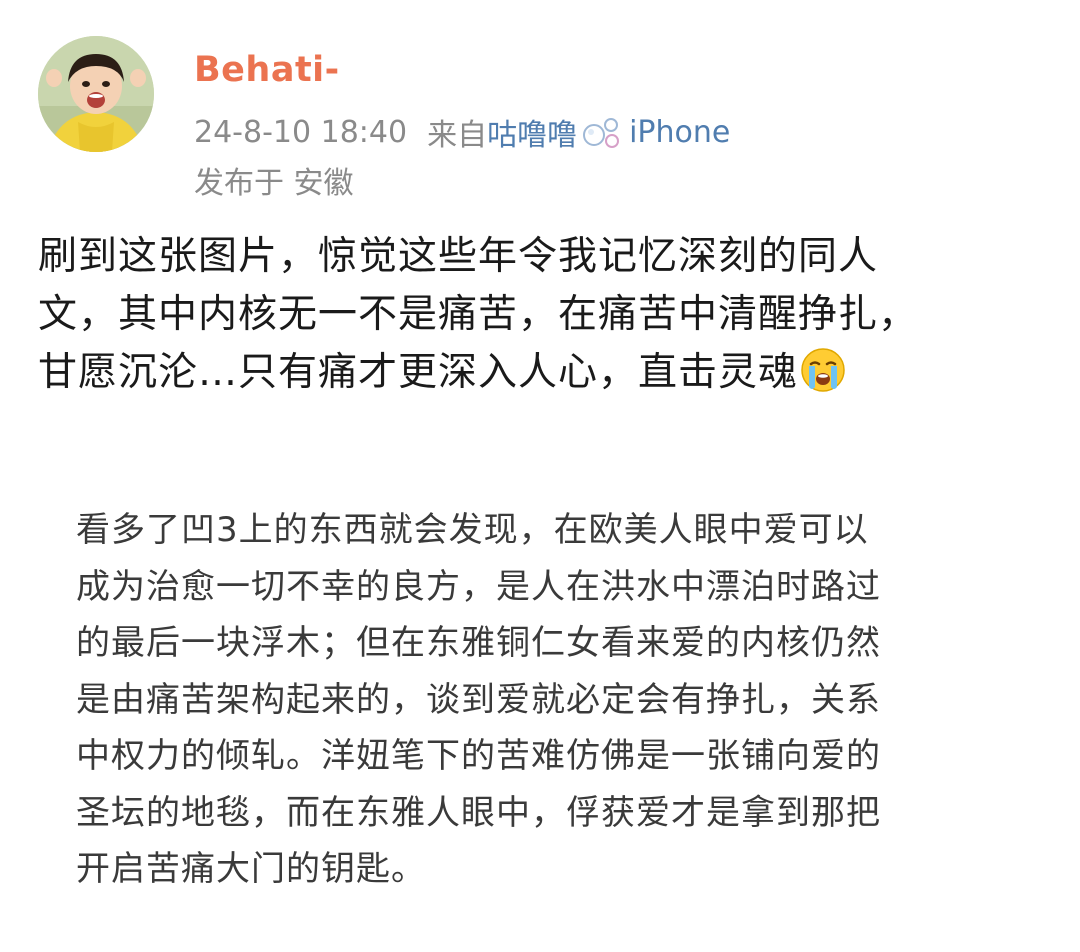 Image resolution: width=1080 pixels, height=952 pixels. I want to click on post-body-line-text: 甘愿沉沦…只有痛才更深入人心，直击灵魂, so click(418, 372).